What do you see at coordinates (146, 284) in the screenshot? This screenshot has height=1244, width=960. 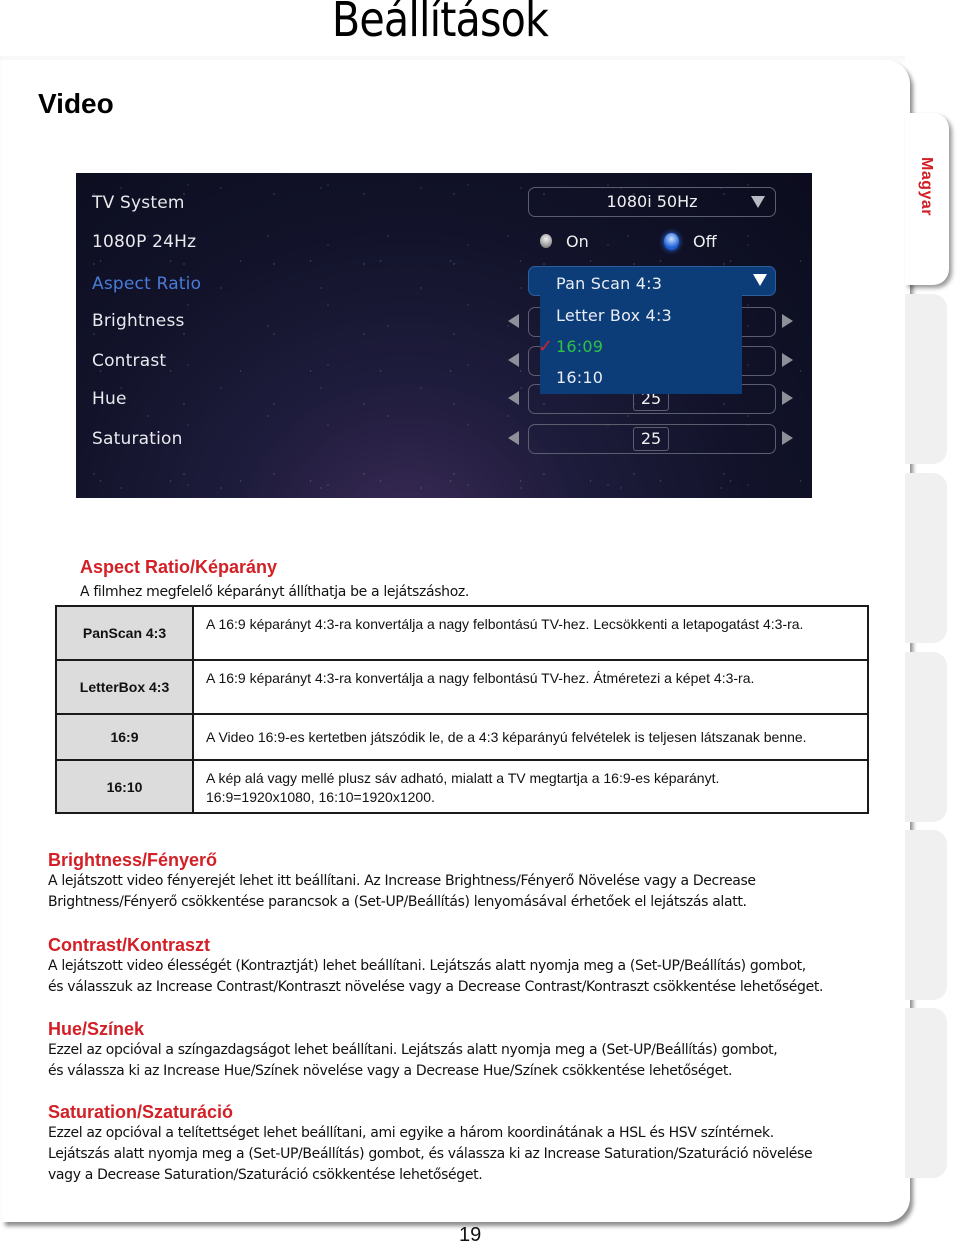 I see `tv-menu-label-aspect-ratio: Aspect Ratio` at bounding box center [146, 284].